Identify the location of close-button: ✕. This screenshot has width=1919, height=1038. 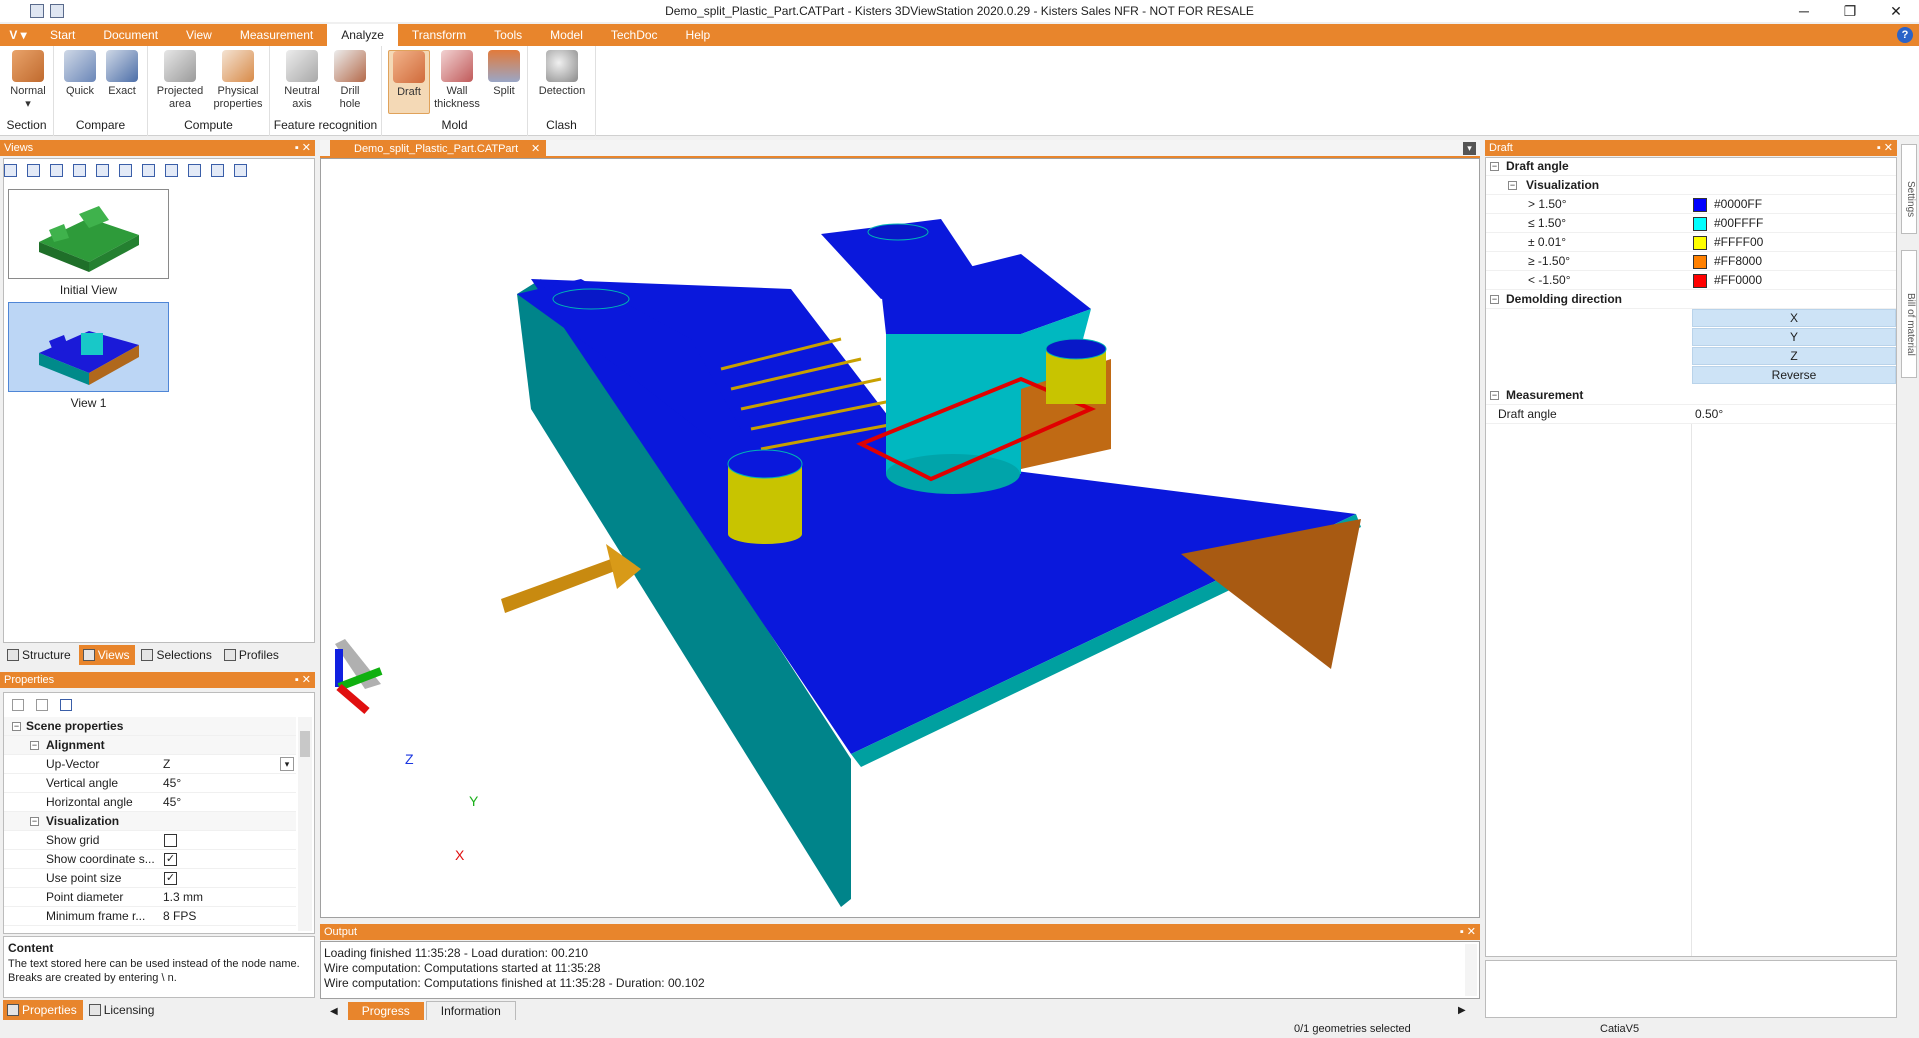
(1896, 11).